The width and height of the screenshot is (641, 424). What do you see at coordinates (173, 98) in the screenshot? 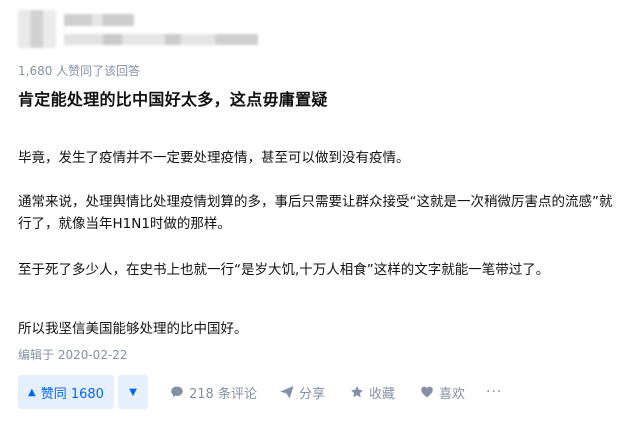
I see `question-title: 肯定能处理的比中国好太多，这点毋庸置疑` at bounding box center [173, 98].